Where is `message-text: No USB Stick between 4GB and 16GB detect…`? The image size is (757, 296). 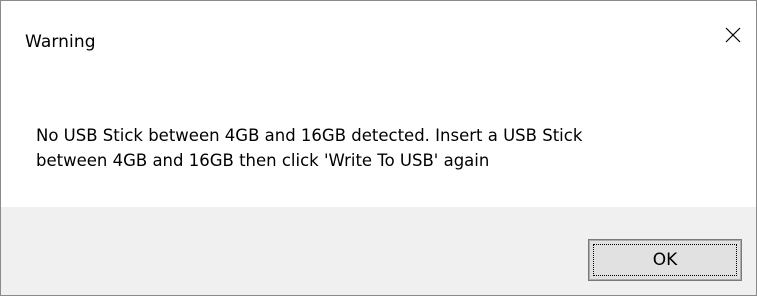 message-text: No USB Stick between 4GB and 16GB detect… is located at coordinates (309, 148).